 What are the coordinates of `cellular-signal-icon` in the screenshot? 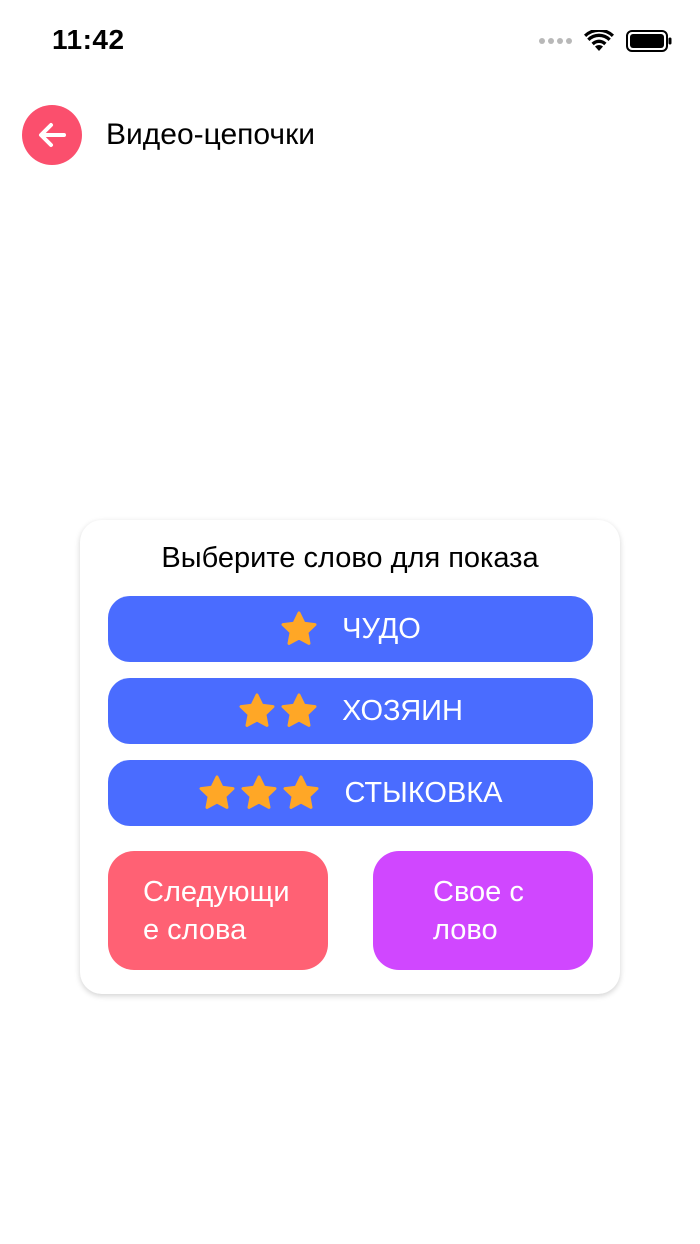 It's located at (555, 41).